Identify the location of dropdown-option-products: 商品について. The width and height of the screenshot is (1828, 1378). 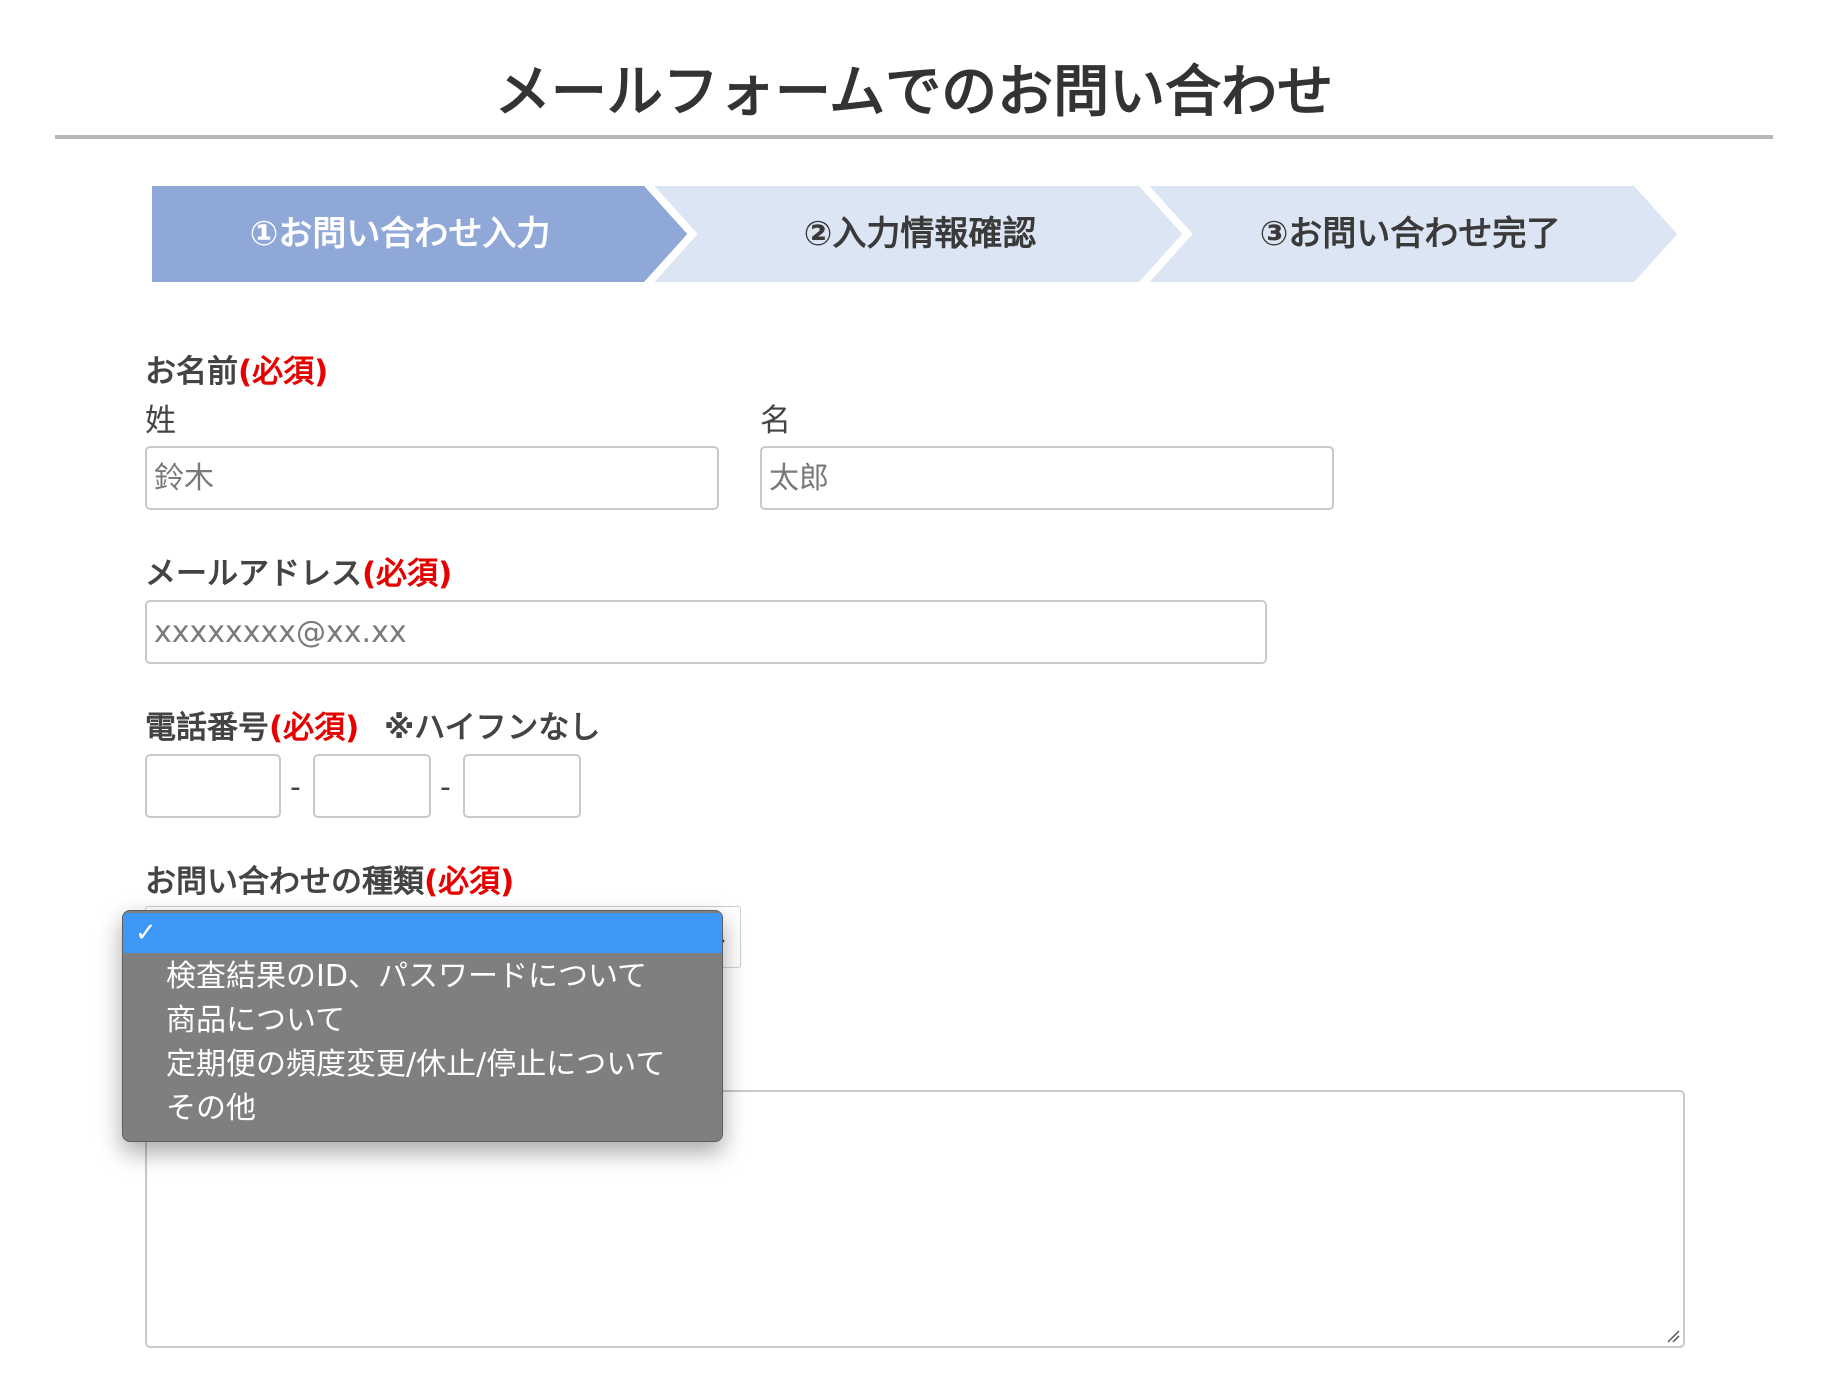
(422, 1021).